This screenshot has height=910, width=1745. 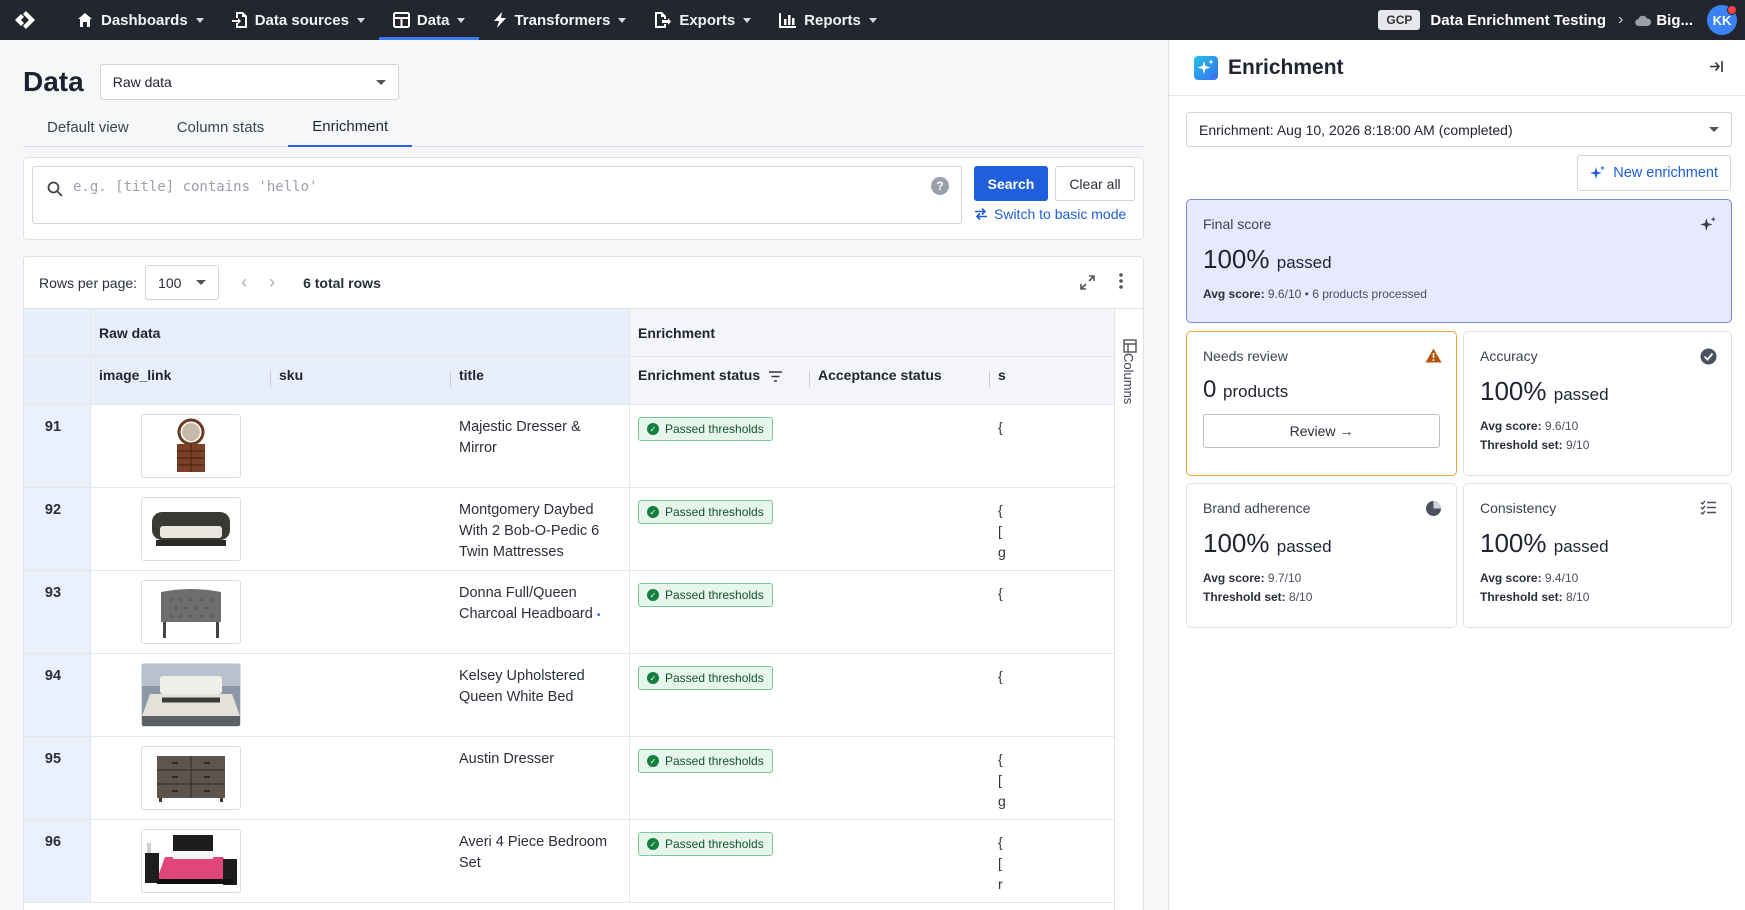 I want to click on view-select-value: Raw data, so click(x=142, y=82).